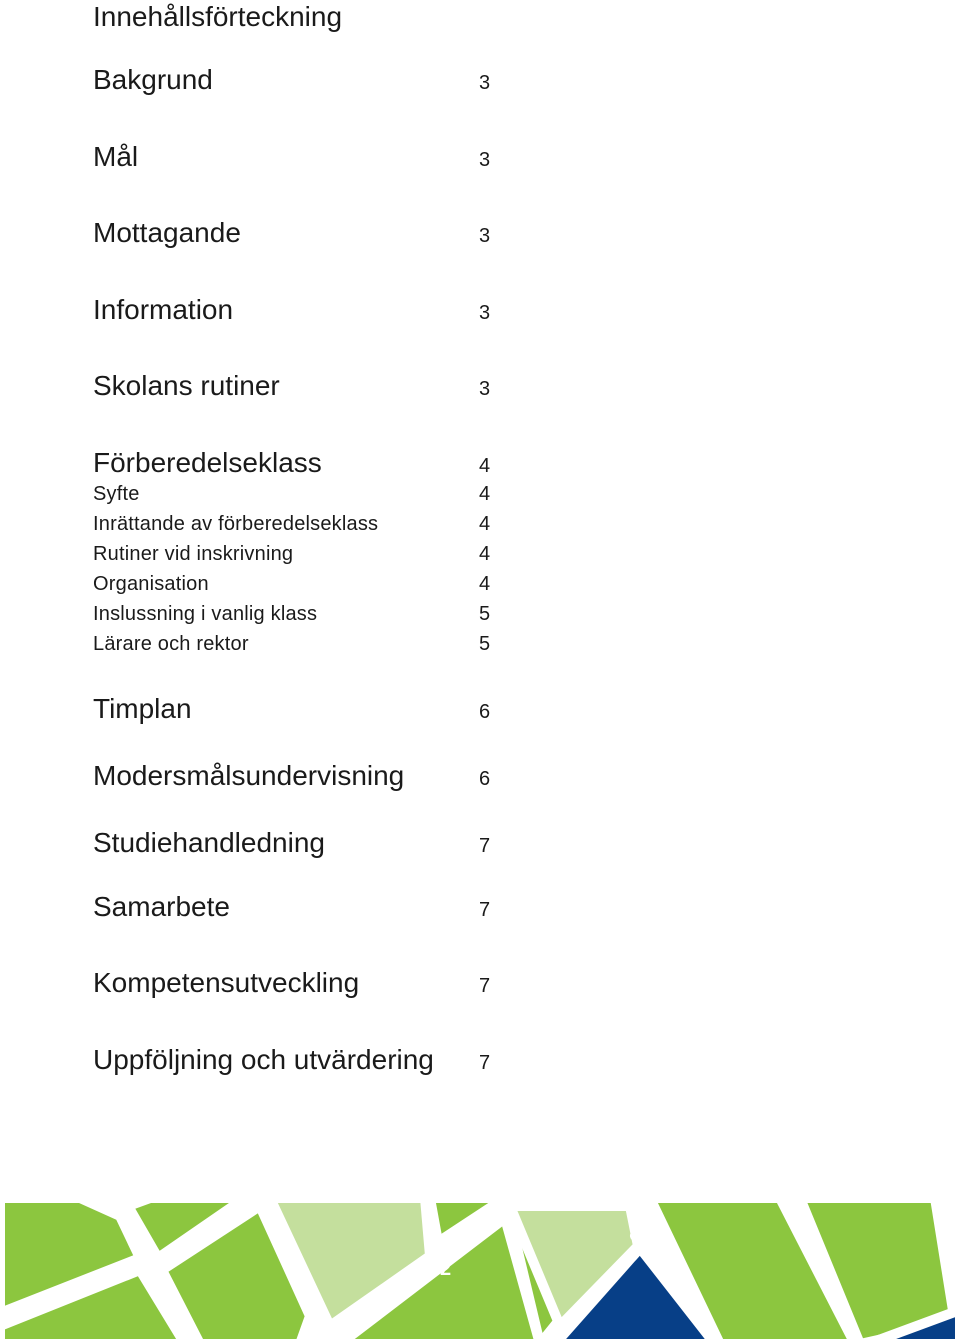 This screenshot has width=960, height=1344. Describe the element at coordinates (218, 16) in the screenshot. I see `toc-title: Innehållsförteckning` at that location.